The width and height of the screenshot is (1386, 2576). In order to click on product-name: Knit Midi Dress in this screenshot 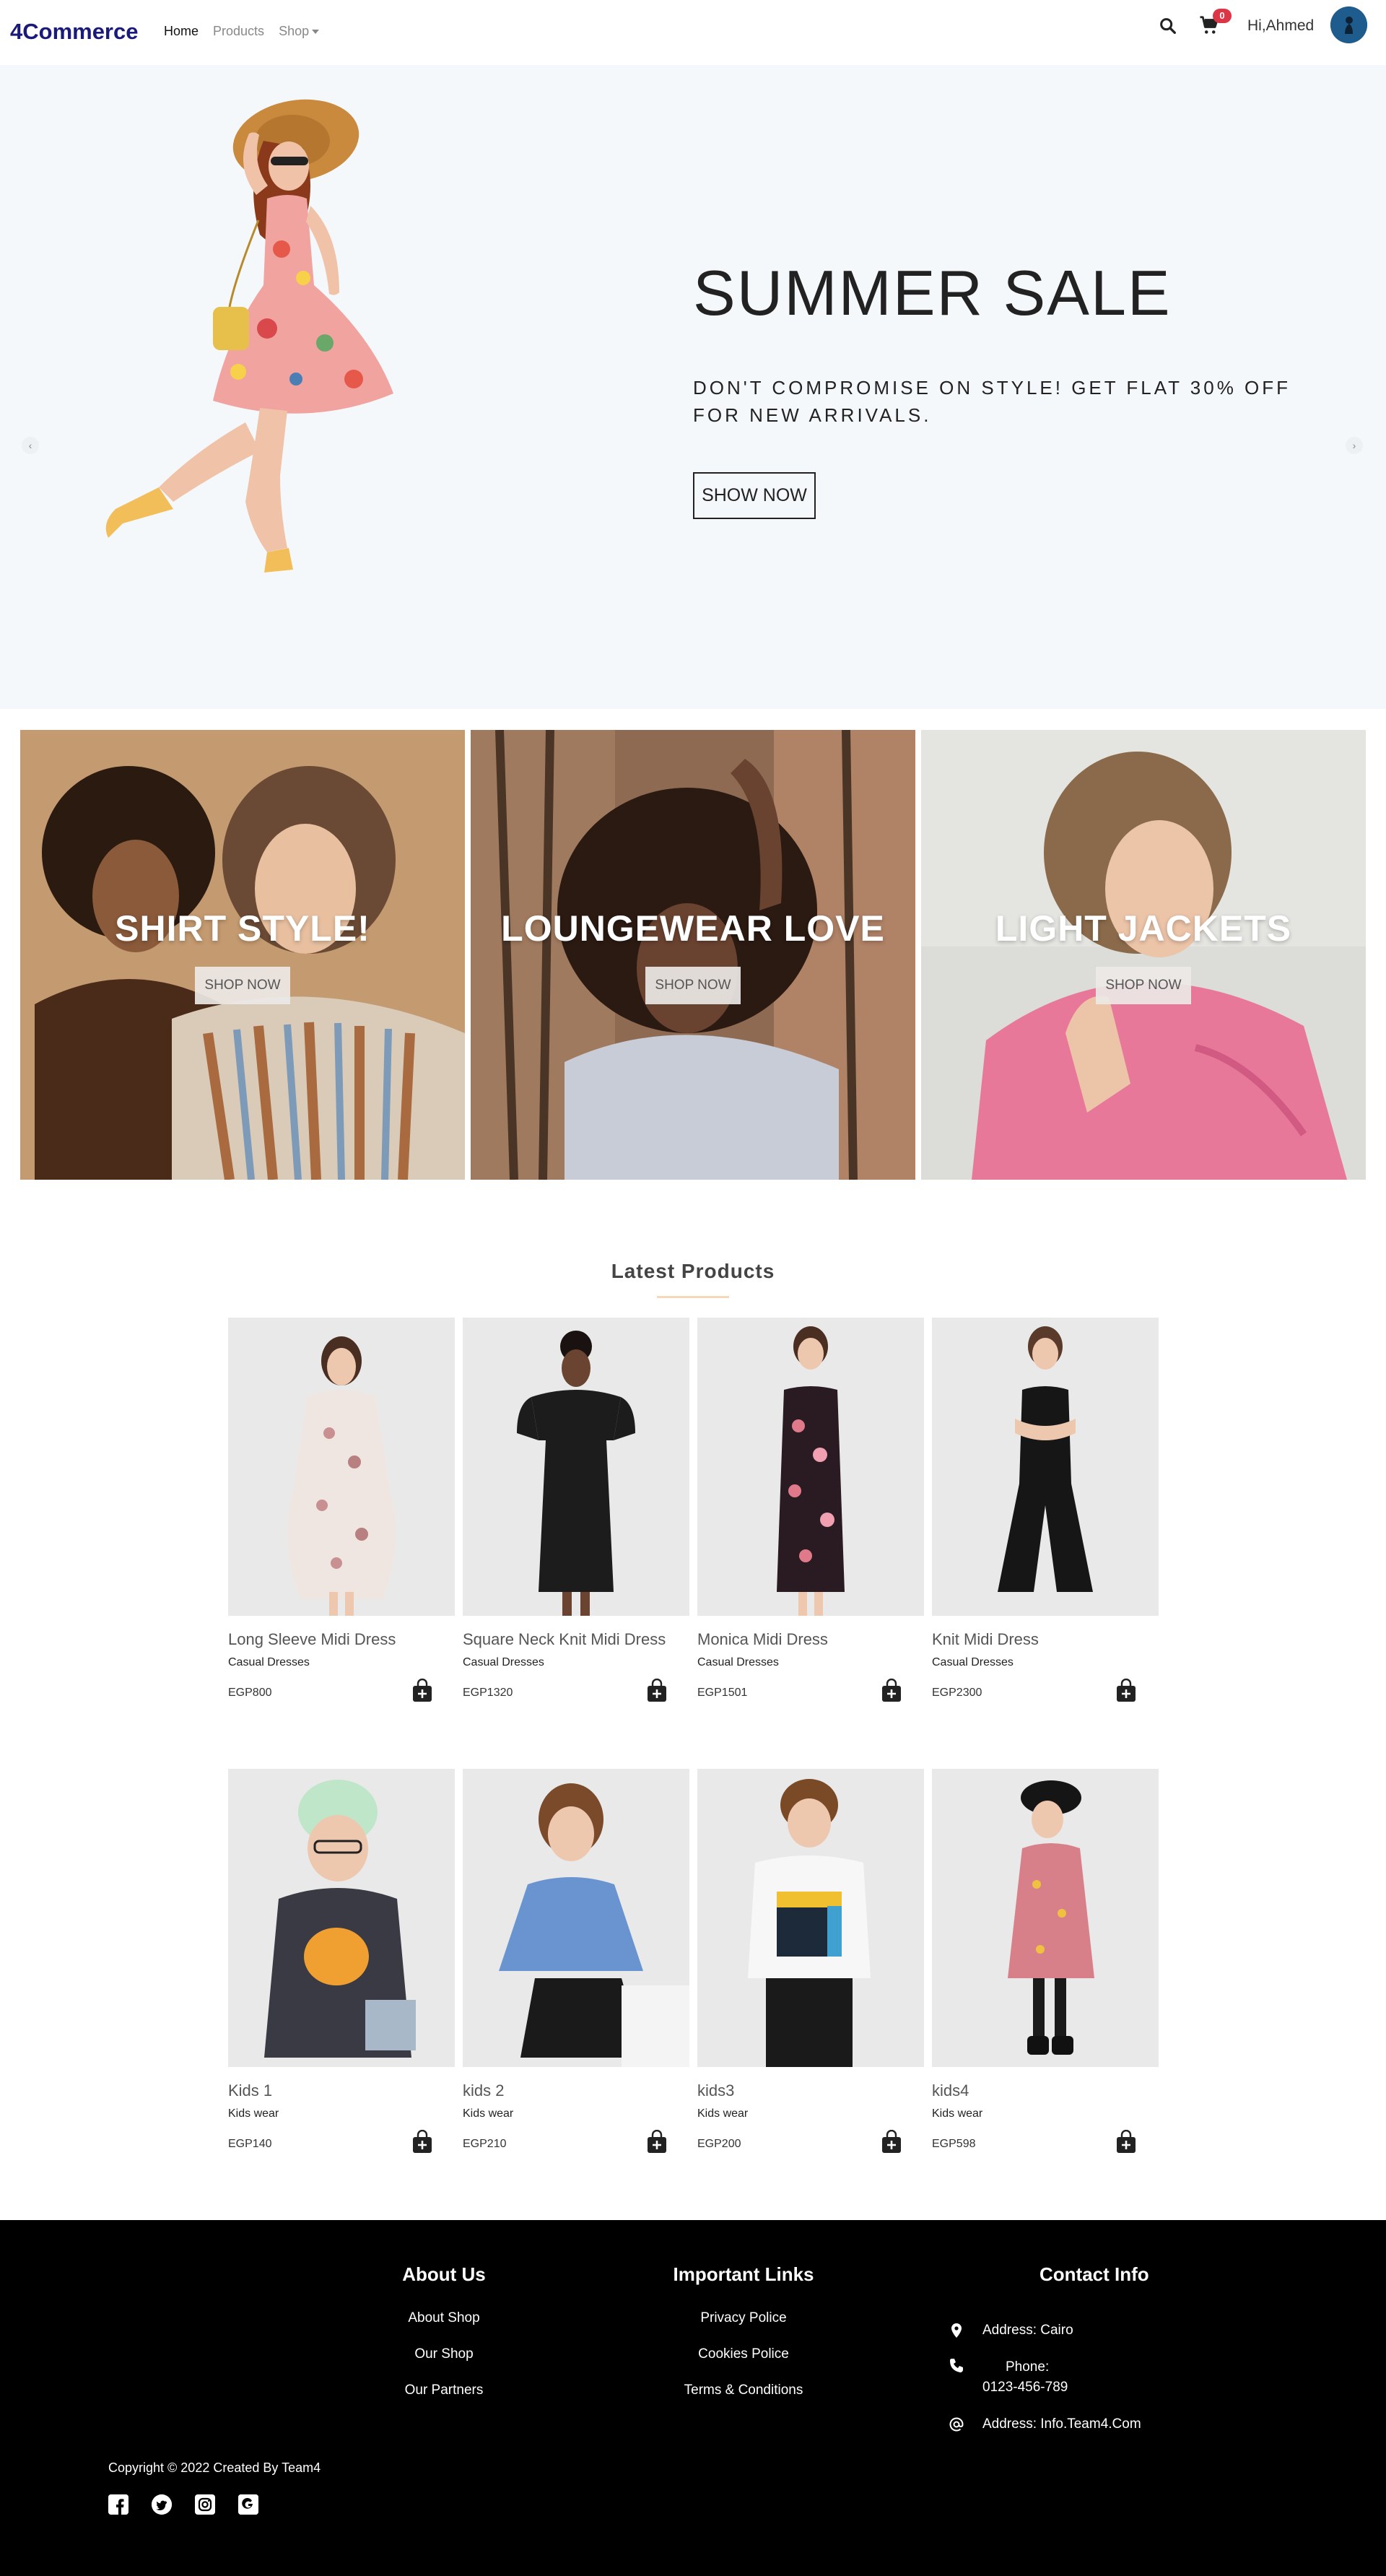, I will do `click(1045, 1639)`.